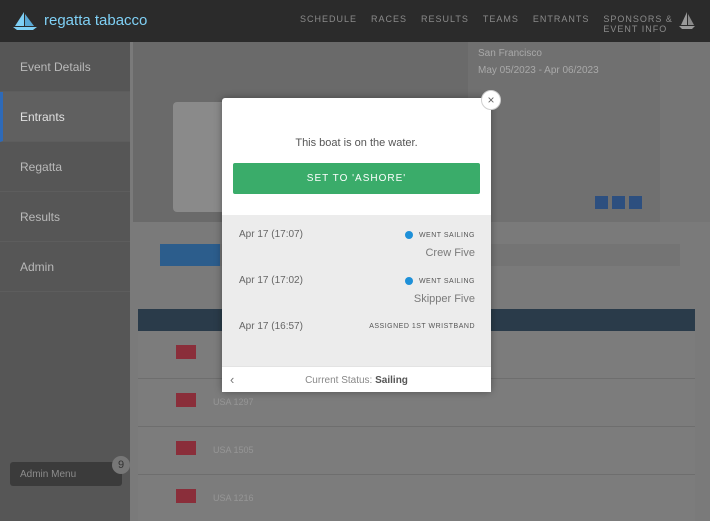 Image resolution: width=710 pixels, height=521 pixels. Describe the element at coordinates (510, 53) in the screenshot. I see `event-location: San Francisco` at that location.